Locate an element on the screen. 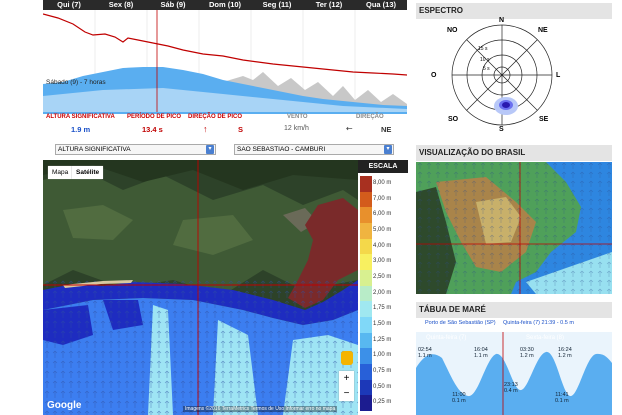 This screenshot has width=622, height=415. zoom-control: + − is located at coordinates (346, 386).